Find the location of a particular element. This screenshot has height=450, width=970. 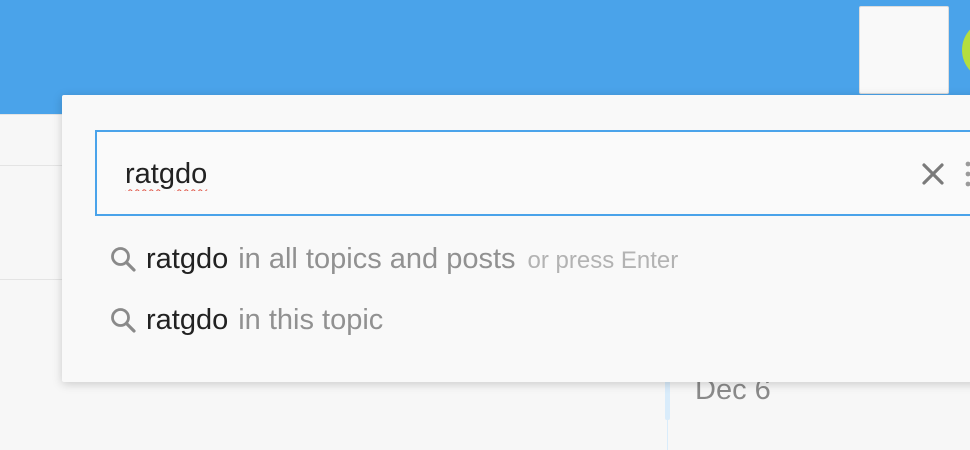

search-suggestion-this-topic: ratgdo in this topic is located at coordinates (251, 320).